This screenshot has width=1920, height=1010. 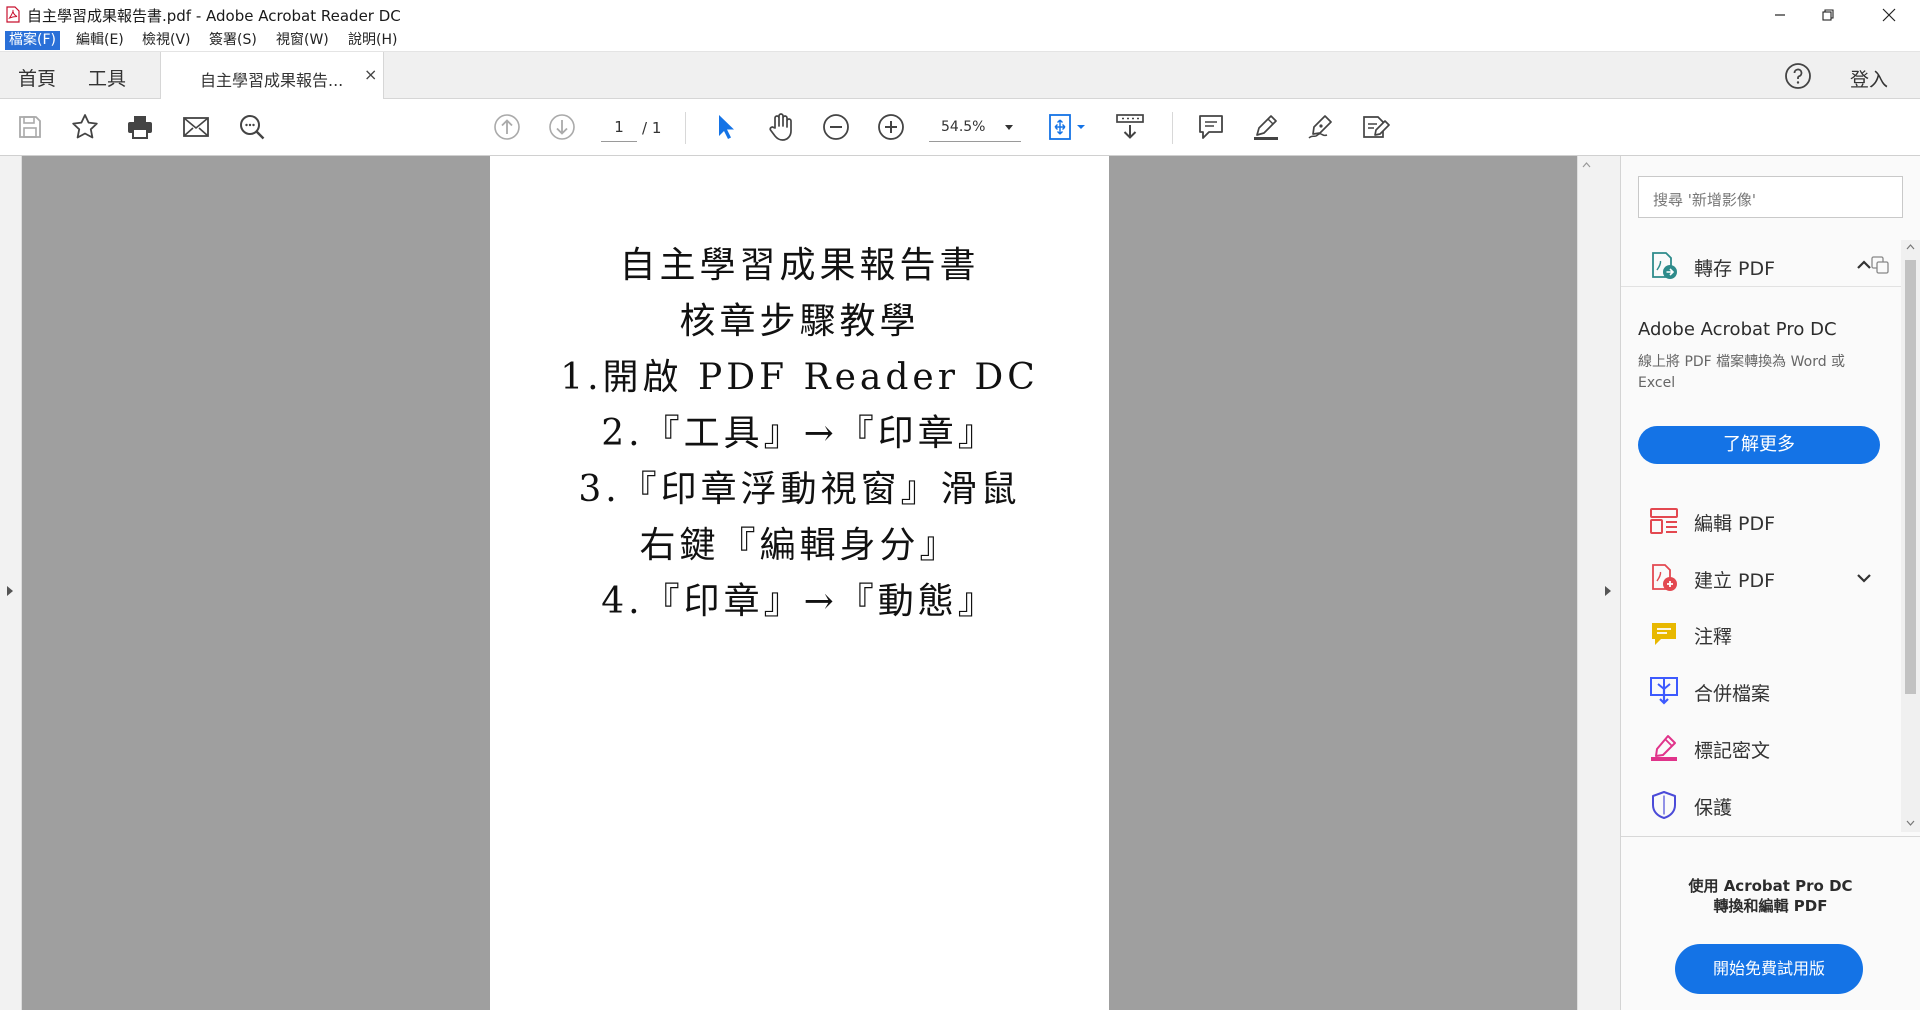 I want to click on fit-page-button, so click(x=1067, y=127).